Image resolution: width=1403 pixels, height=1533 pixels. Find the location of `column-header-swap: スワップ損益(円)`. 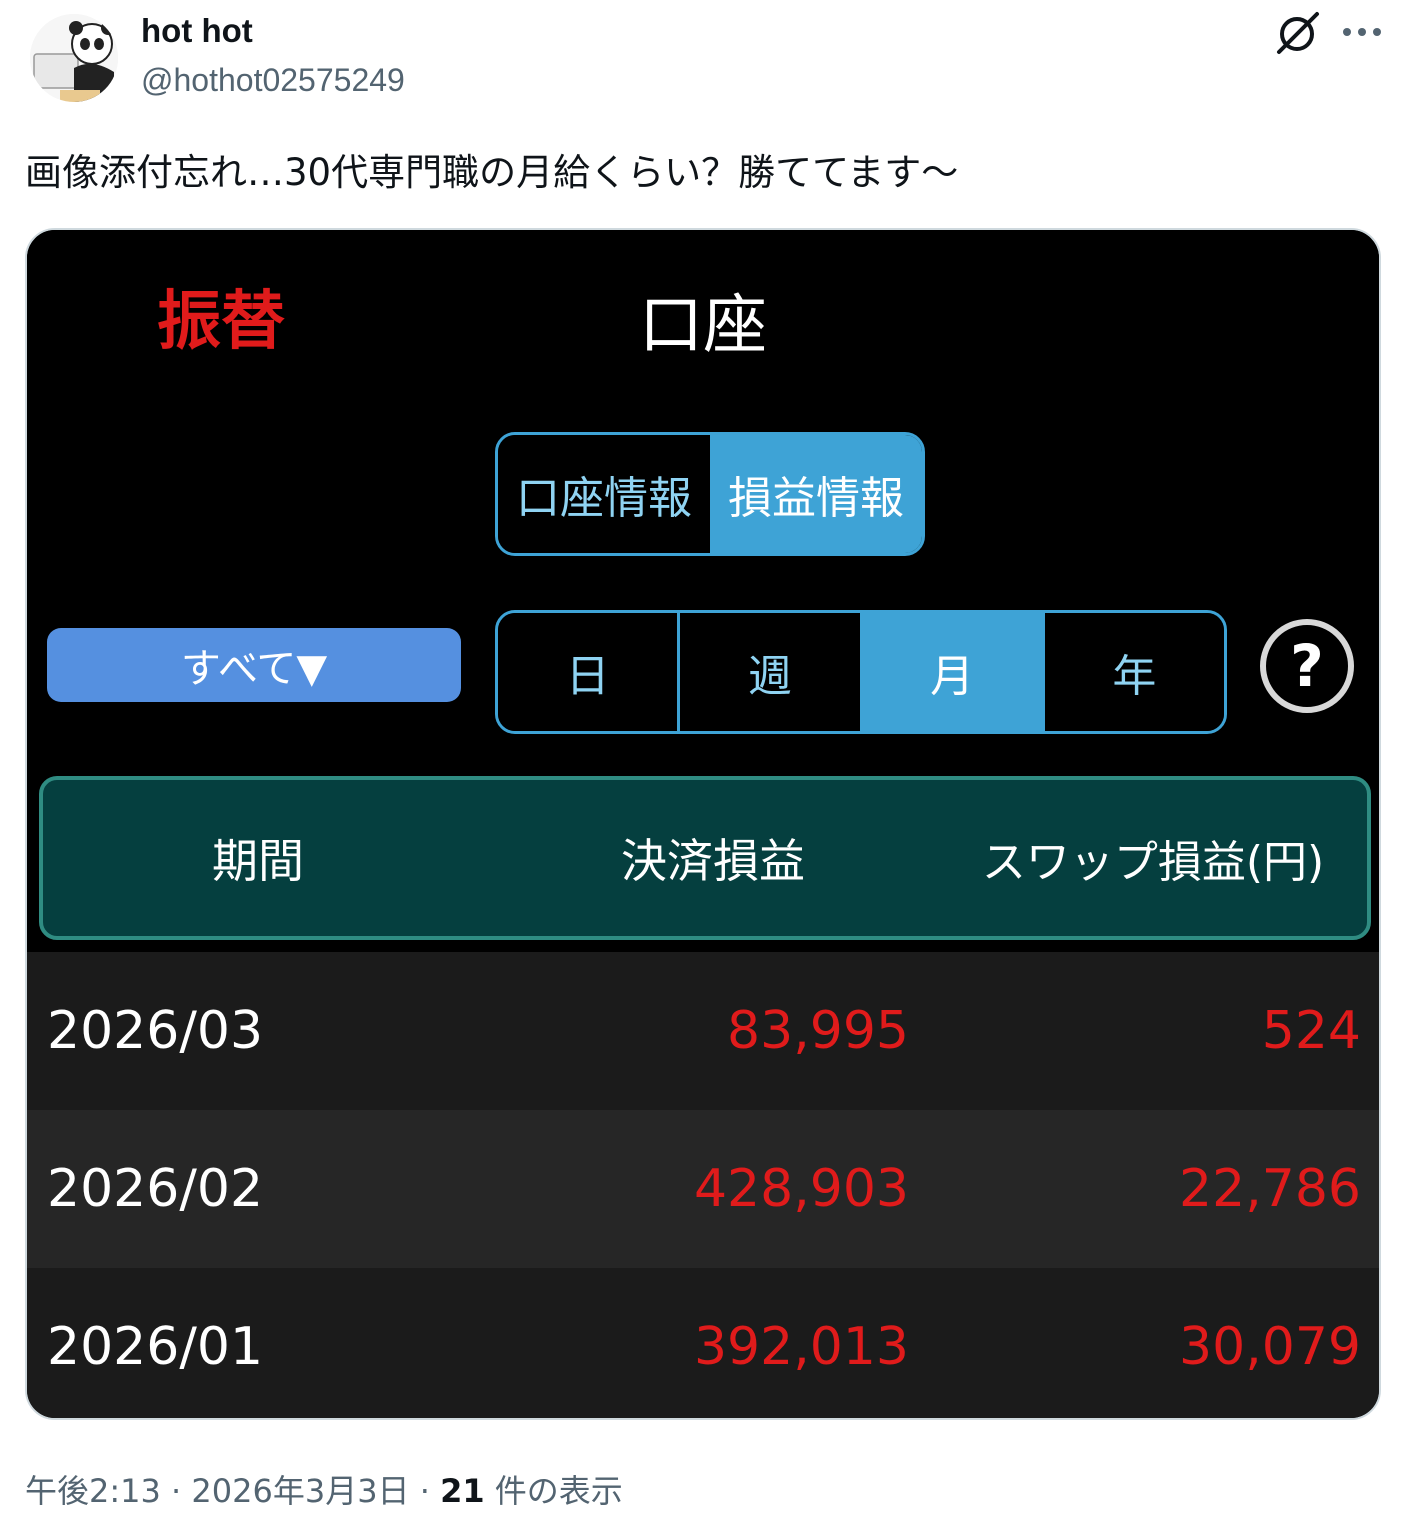

column-header-swap: スワップ損益(円) is located at coordinates (1153, 862).